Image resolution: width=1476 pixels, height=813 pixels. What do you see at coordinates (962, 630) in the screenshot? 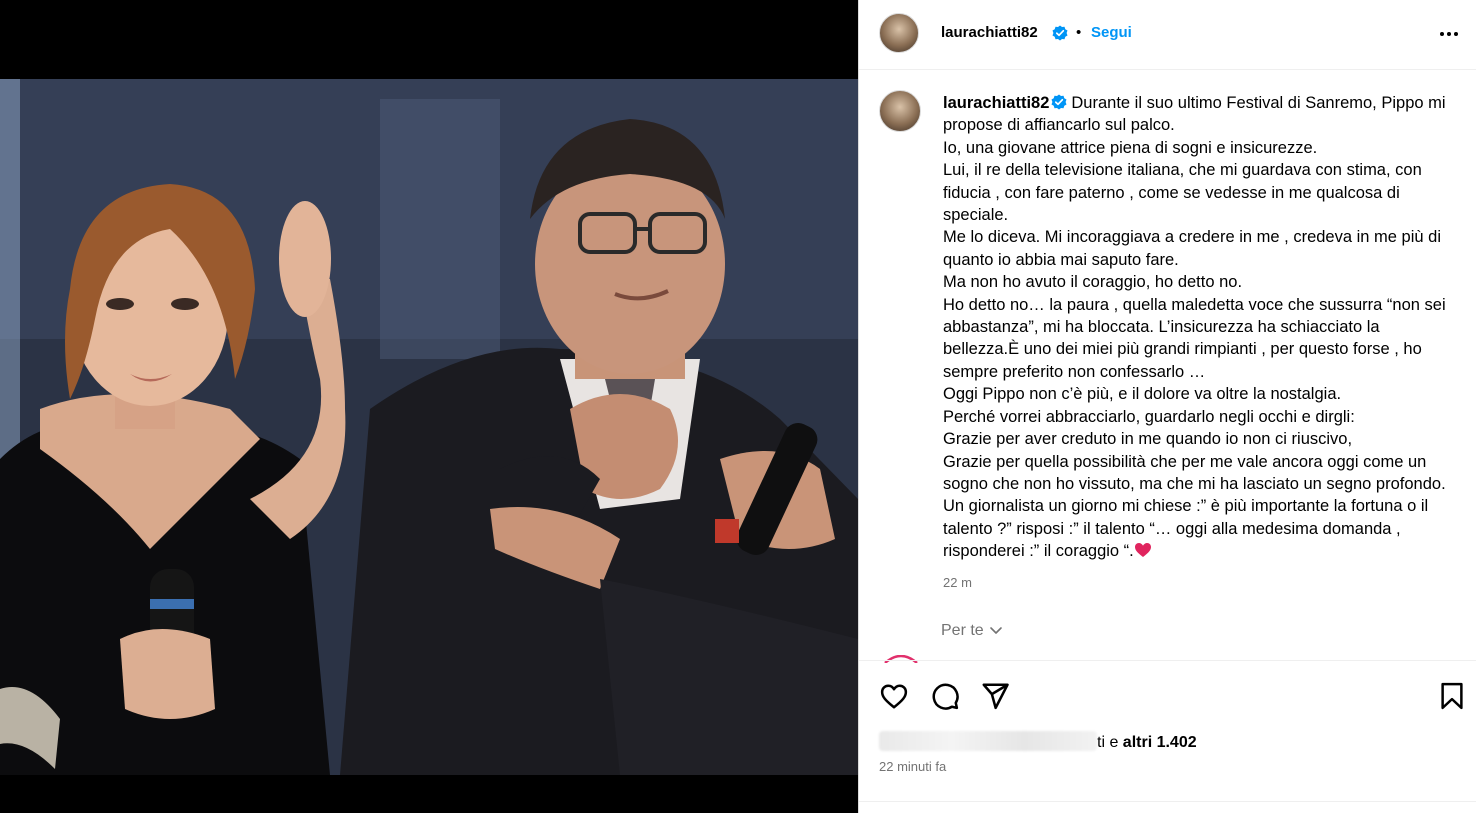
I see `for-you-label: Per te` at bounding box center [962, 630].